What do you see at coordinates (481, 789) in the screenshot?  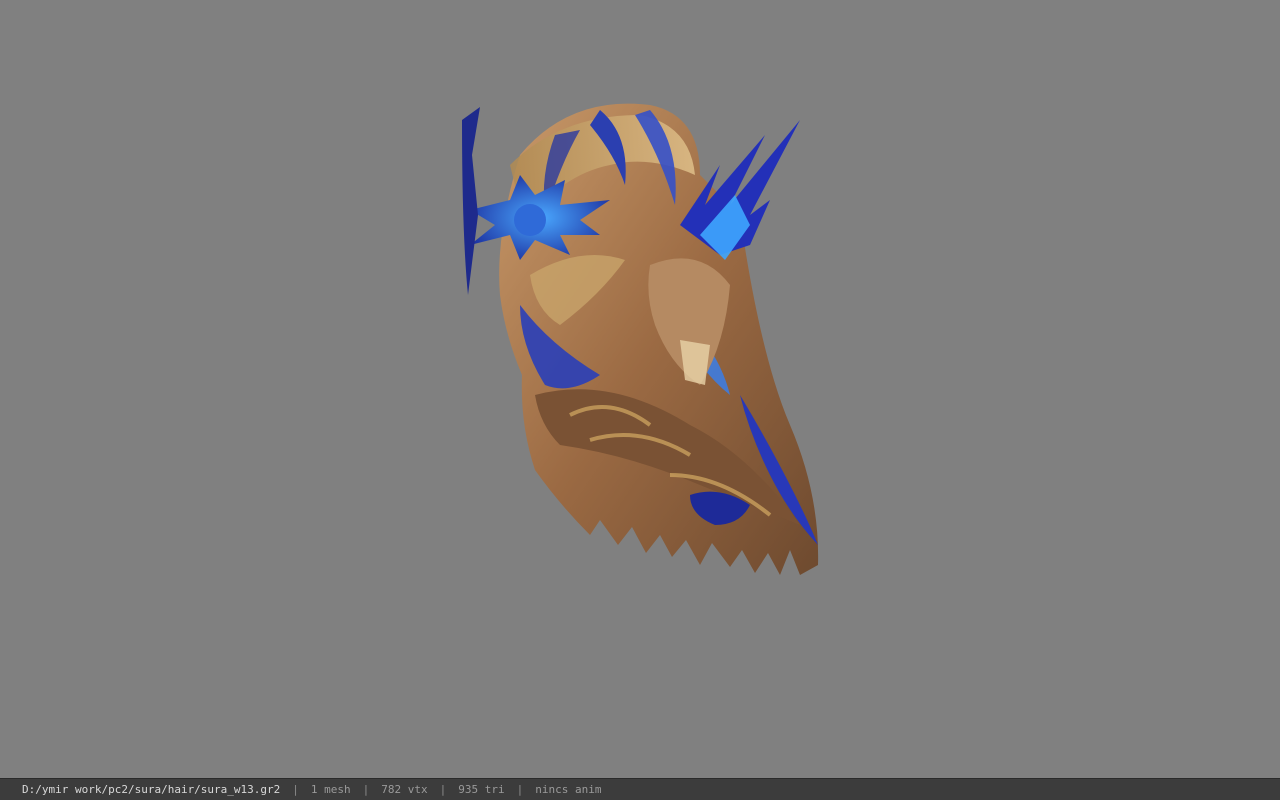 I see `triangle-count-label: 935 tri` at bounding box center [481, 789].